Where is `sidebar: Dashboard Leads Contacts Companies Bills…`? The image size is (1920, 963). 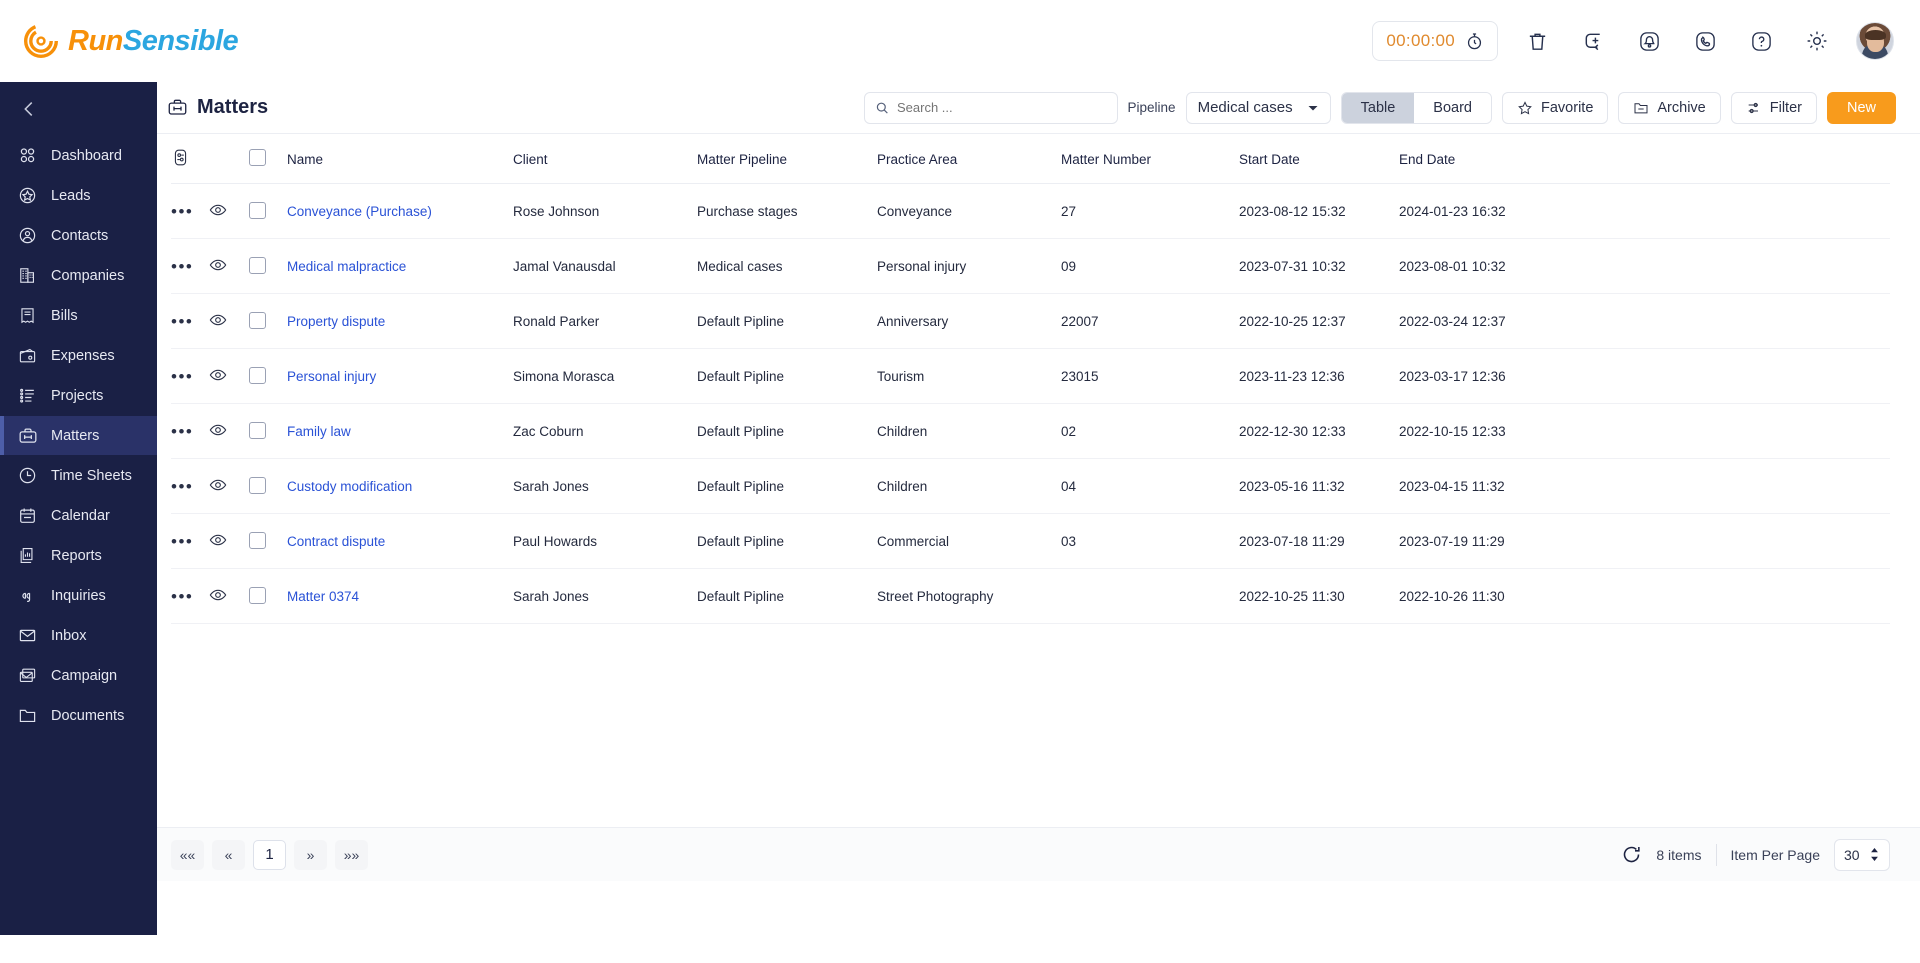
sidebar: Dashboard Leads Contacts Companies Bills… is located at coordinates (78, 522).